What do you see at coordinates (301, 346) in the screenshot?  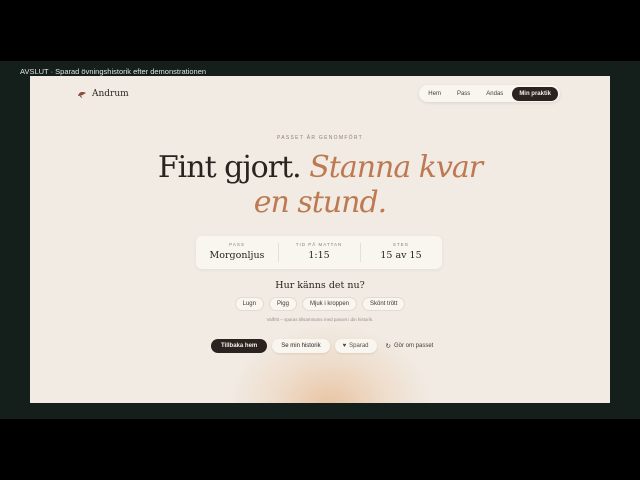 I see `view-history-button: Se min historik` at bounding box center [301, 346].